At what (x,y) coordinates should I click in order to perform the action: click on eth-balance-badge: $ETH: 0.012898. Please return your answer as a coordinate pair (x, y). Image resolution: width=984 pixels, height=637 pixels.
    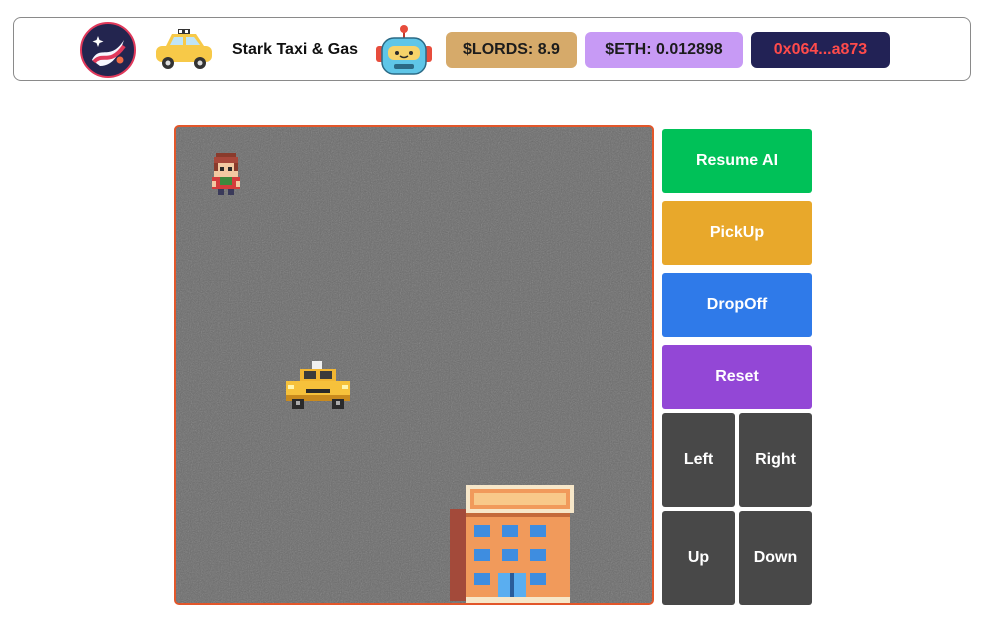
    Looking at the image, I should click on (664, 50).